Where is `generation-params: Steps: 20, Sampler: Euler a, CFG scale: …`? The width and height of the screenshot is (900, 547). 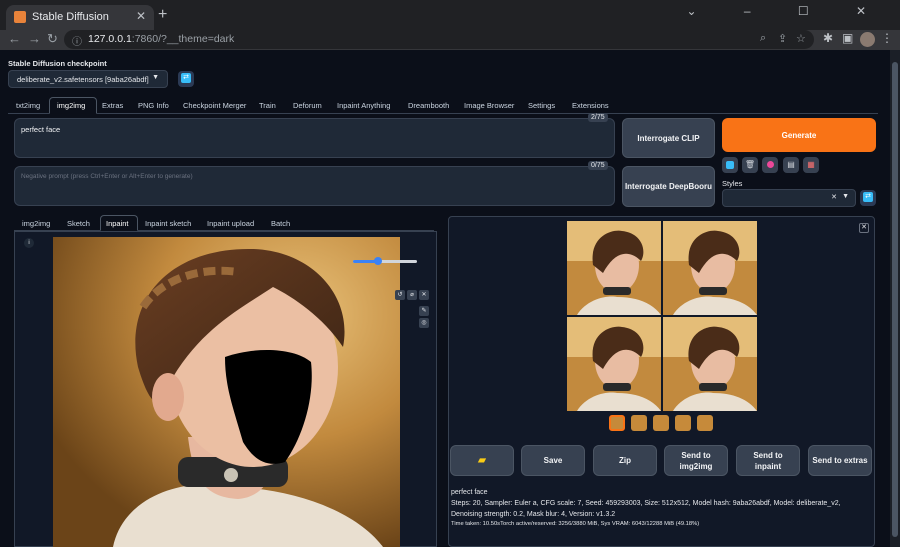 generation-params: Steps: 20, Sampler: Euler a, CFG scale: … is located at coordinates (646, 509).